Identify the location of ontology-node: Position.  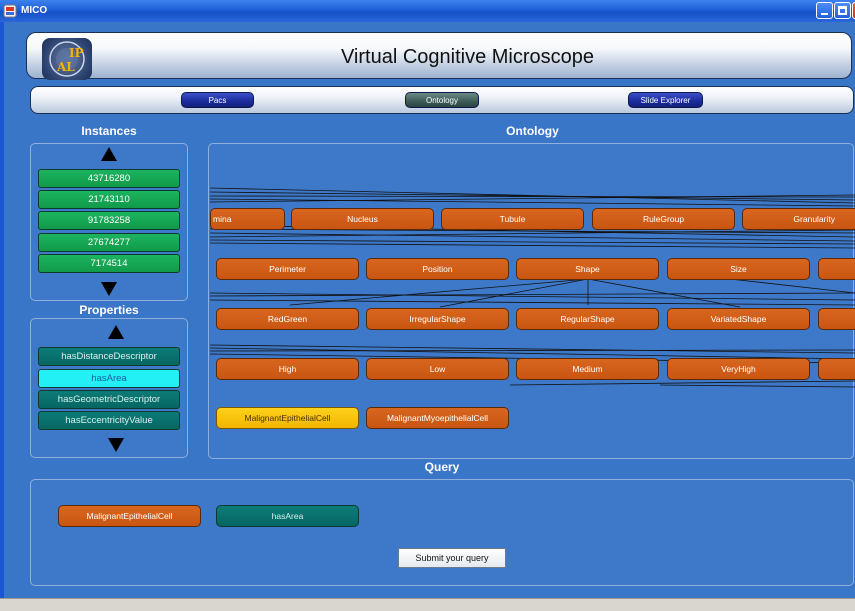
(437, 269).